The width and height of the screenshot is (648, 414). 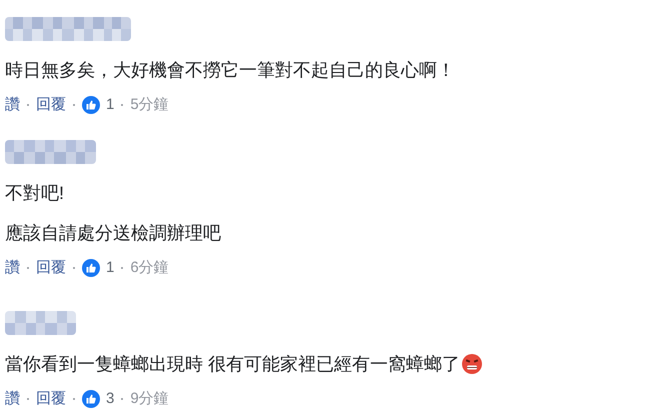 I want to click on blurred-name, so click(x=40, y=323).